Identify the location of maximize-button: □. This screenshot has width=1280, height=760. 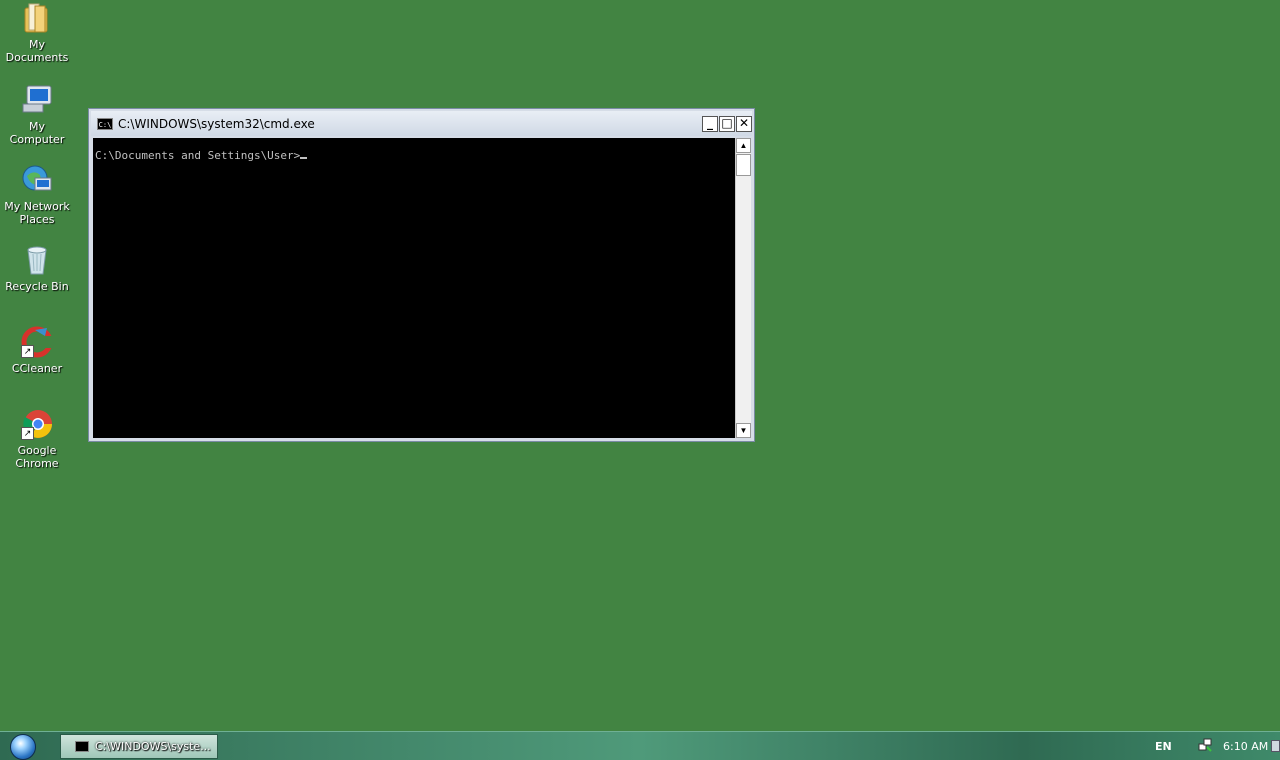
(727, 124).